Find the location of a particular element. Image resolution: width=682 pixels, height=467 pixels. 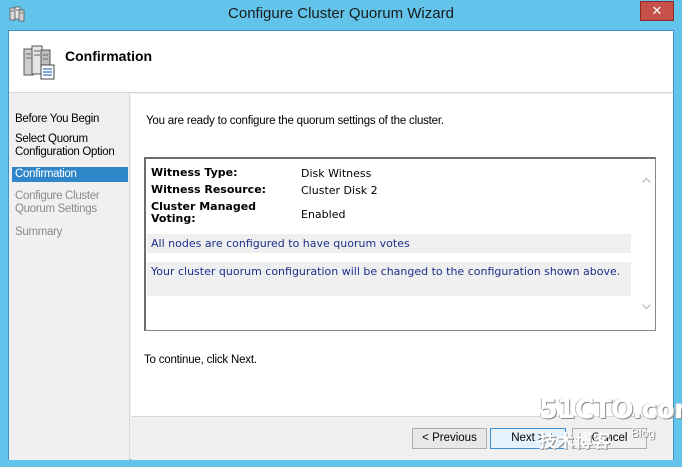

report-value: Cluster Disk 2 is located at coordinates (339, 190).